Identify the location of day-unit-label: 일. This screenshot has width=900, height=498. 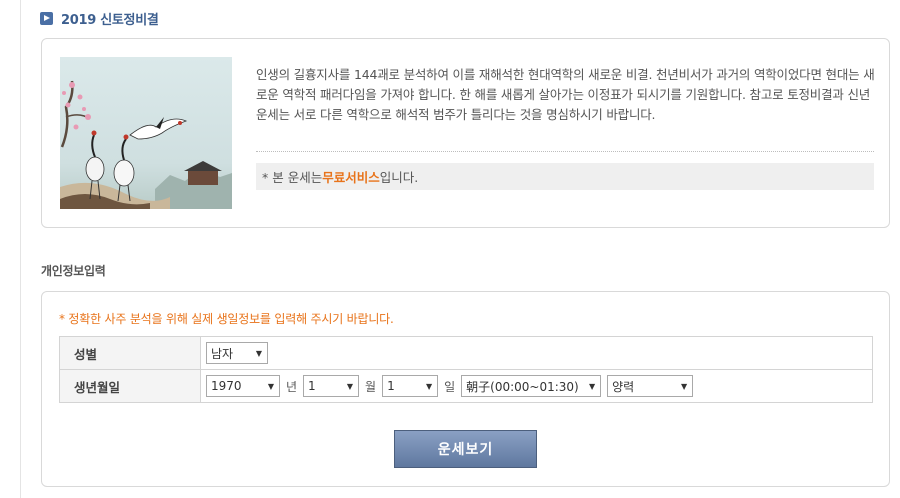
(450, 386).